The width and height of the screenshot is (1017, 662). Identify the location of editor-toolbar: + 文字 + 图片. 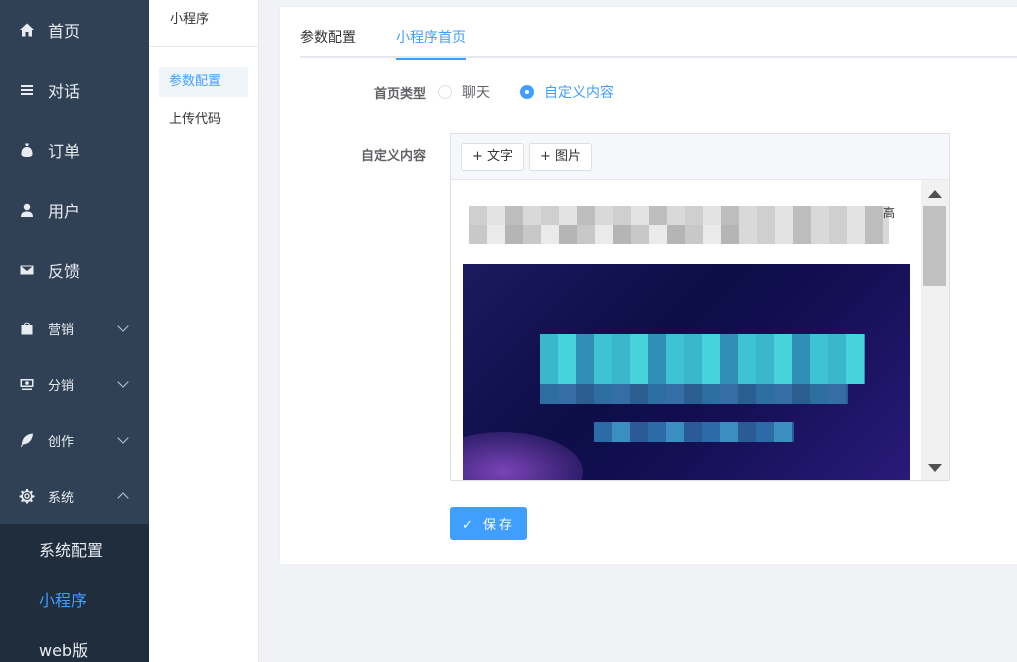
(700, 157).